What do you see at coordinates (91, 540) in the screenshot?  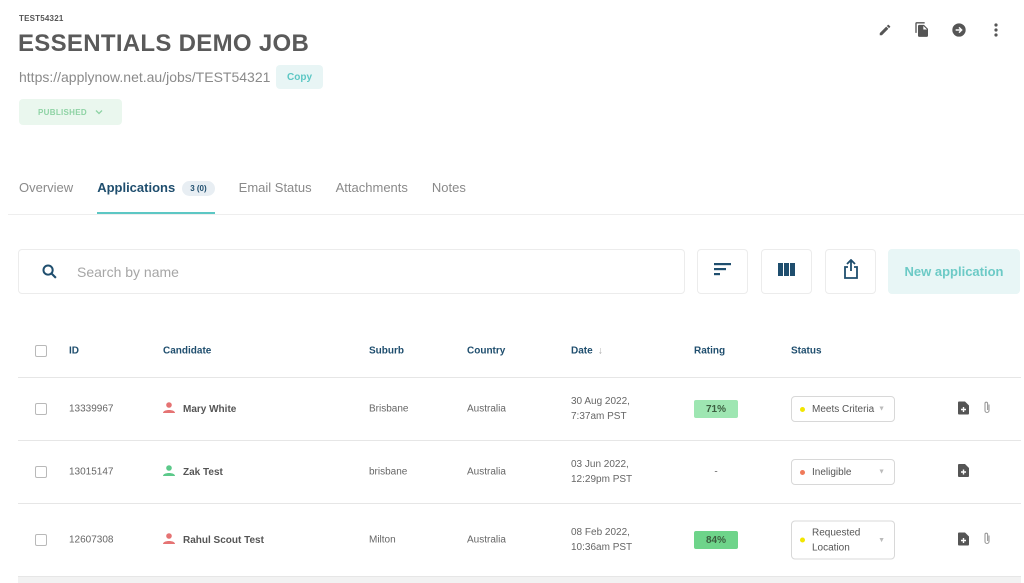 I see `application-id: 12607308` at bounding box center [91, 540].